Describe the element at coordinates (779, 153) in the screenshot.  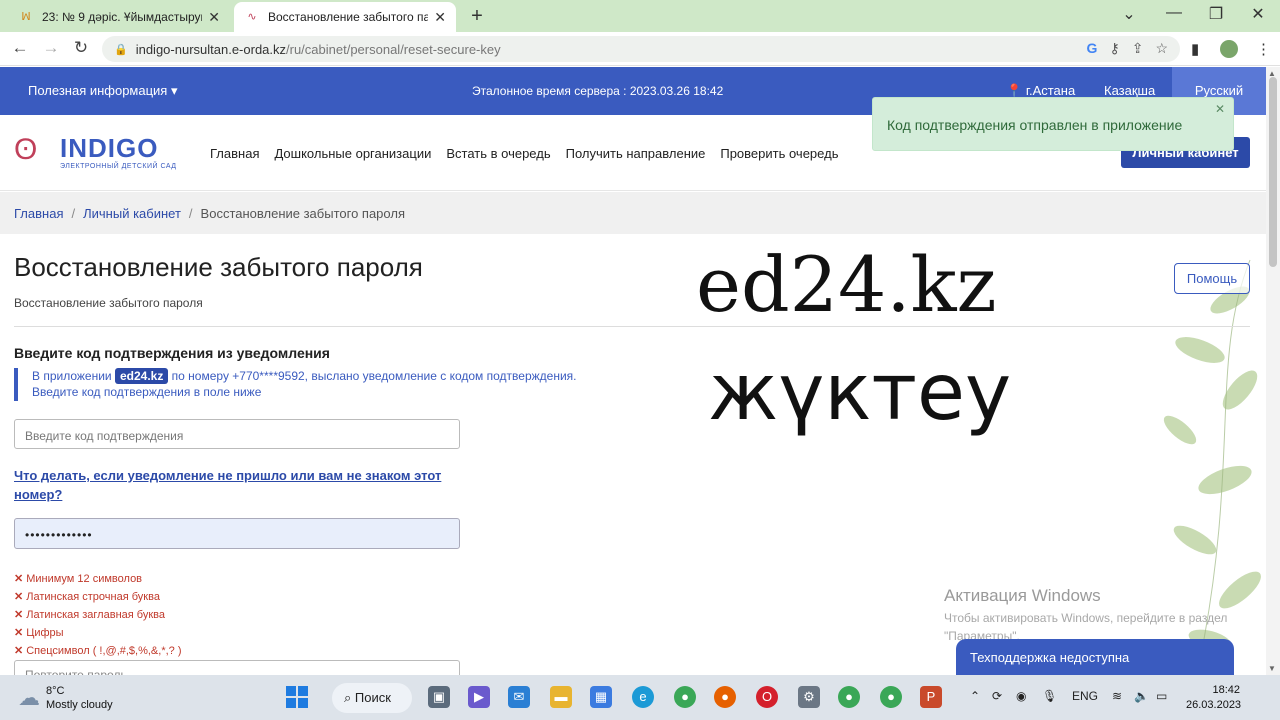
I see `nav-check-queue: Проверить очередь` at that location.